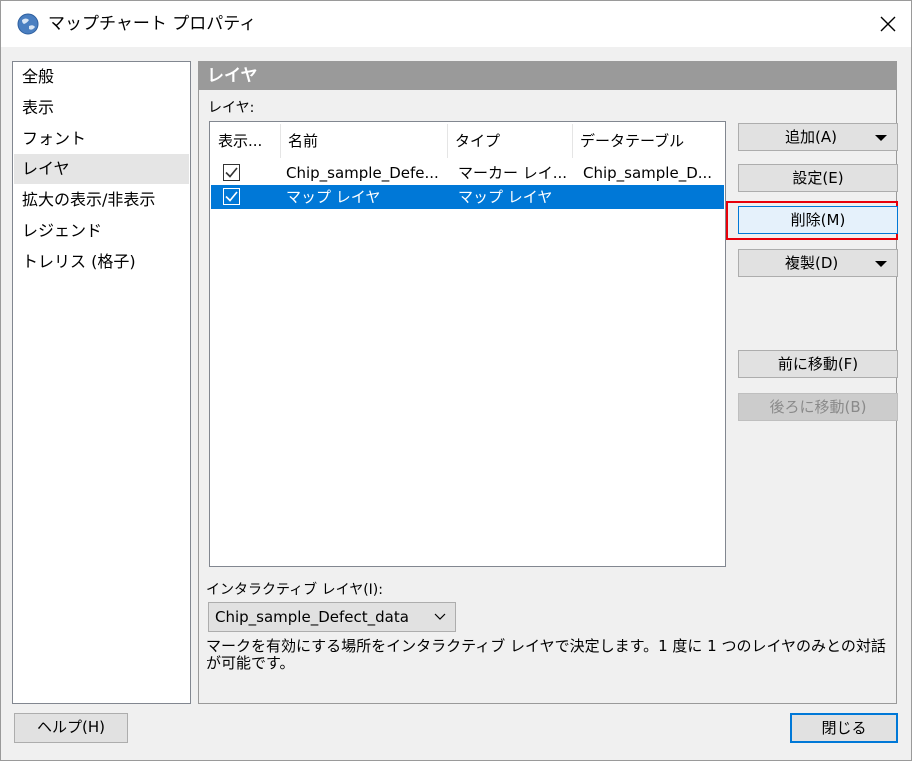  I want to click on close-icon, so click(888, 24).